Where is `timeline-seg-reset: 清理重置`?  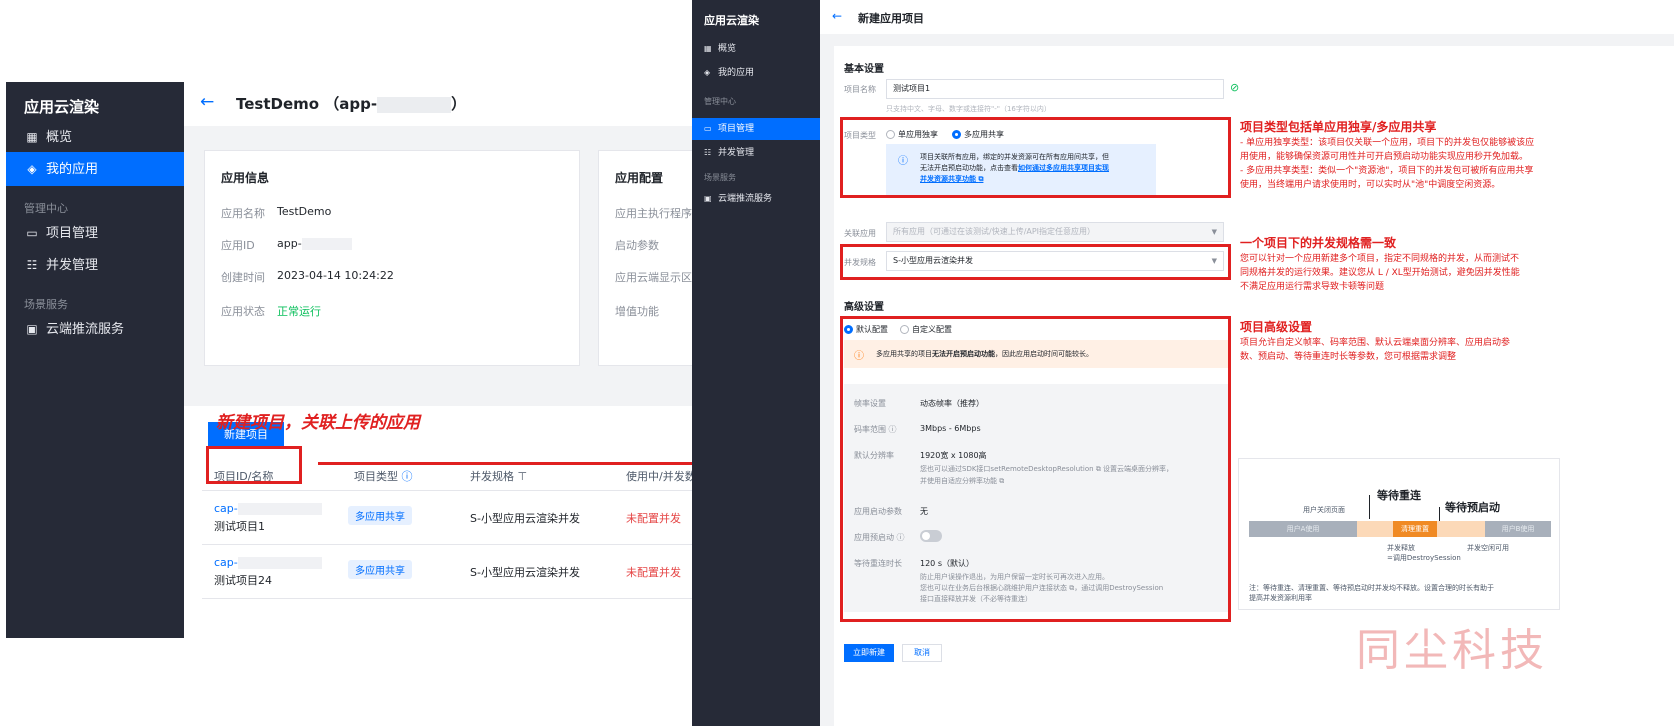 timeline-seg-reset: 清理重置 is located at coordinates (1415, 529).